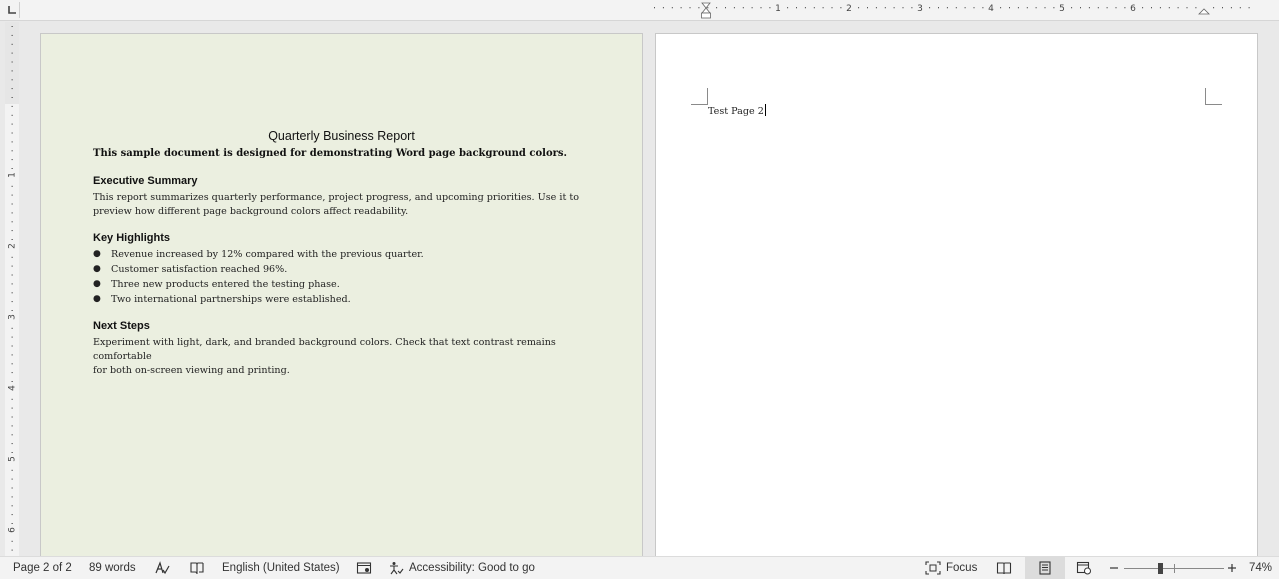  I want to click on macro-recording-button, so click(364, 568).